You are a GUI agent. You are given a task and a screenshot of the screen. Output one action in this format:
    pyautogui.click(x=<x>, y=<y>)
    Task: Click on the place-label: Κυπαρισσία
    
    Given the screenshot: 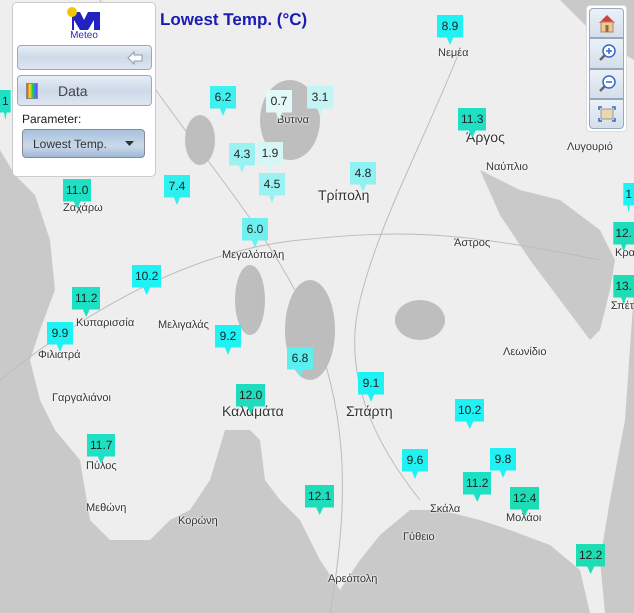 What is the action you would take?
    pyautogui.click(x=105, y=323)
    